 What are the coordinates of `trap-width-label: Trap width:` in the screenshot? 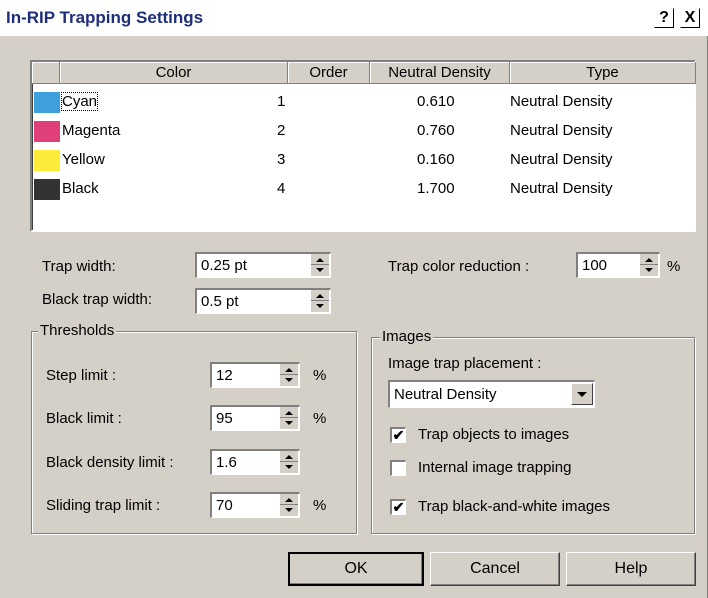 It's located at (79, 266).